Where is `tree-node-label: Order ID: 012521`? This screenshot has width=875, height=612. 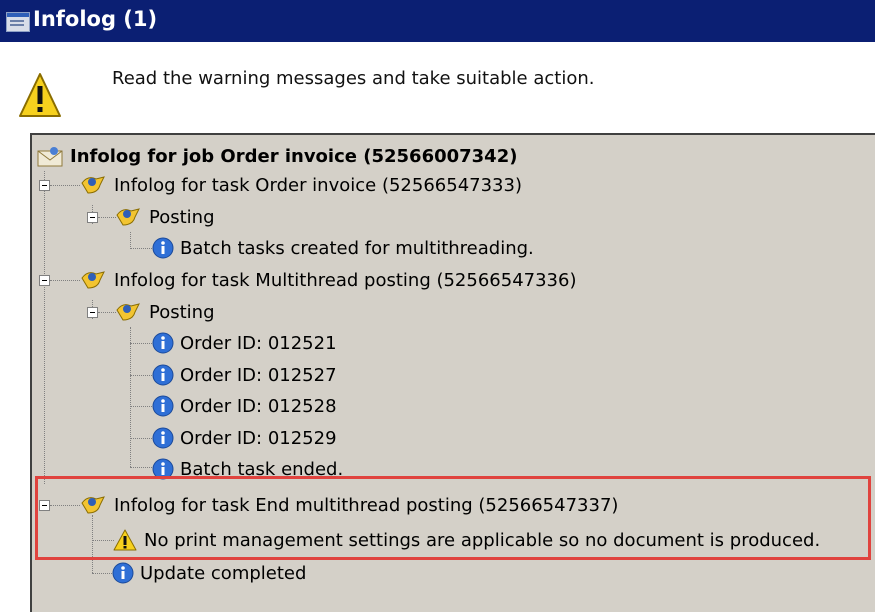 tree-node-label: Order ID: 012521 is located at coordinates (258, 343).